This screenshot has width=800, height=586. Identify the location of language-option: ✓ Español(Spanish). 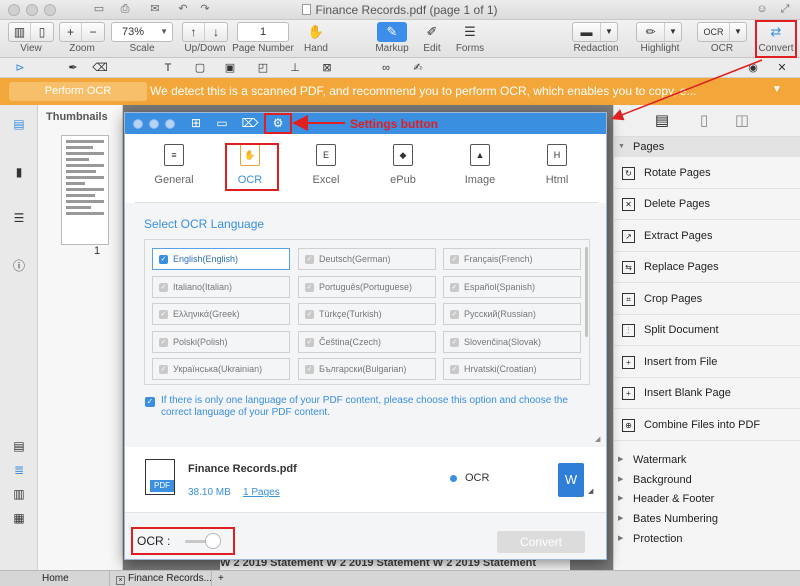
(512, 287).